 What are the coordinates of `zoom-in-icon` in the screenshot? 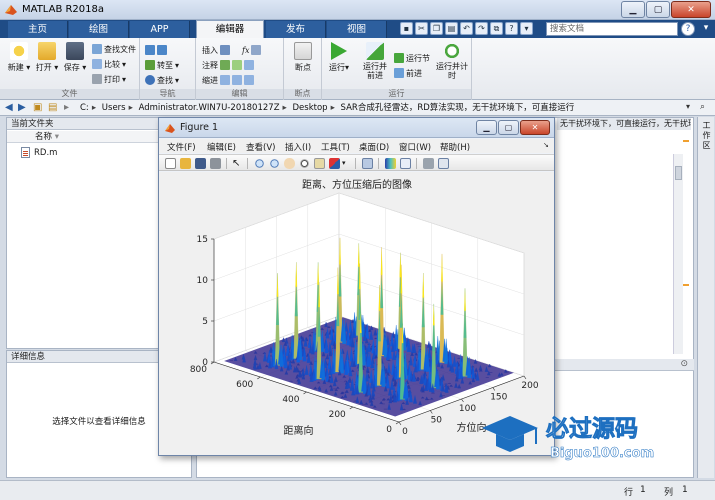 It's located at (259, 163).